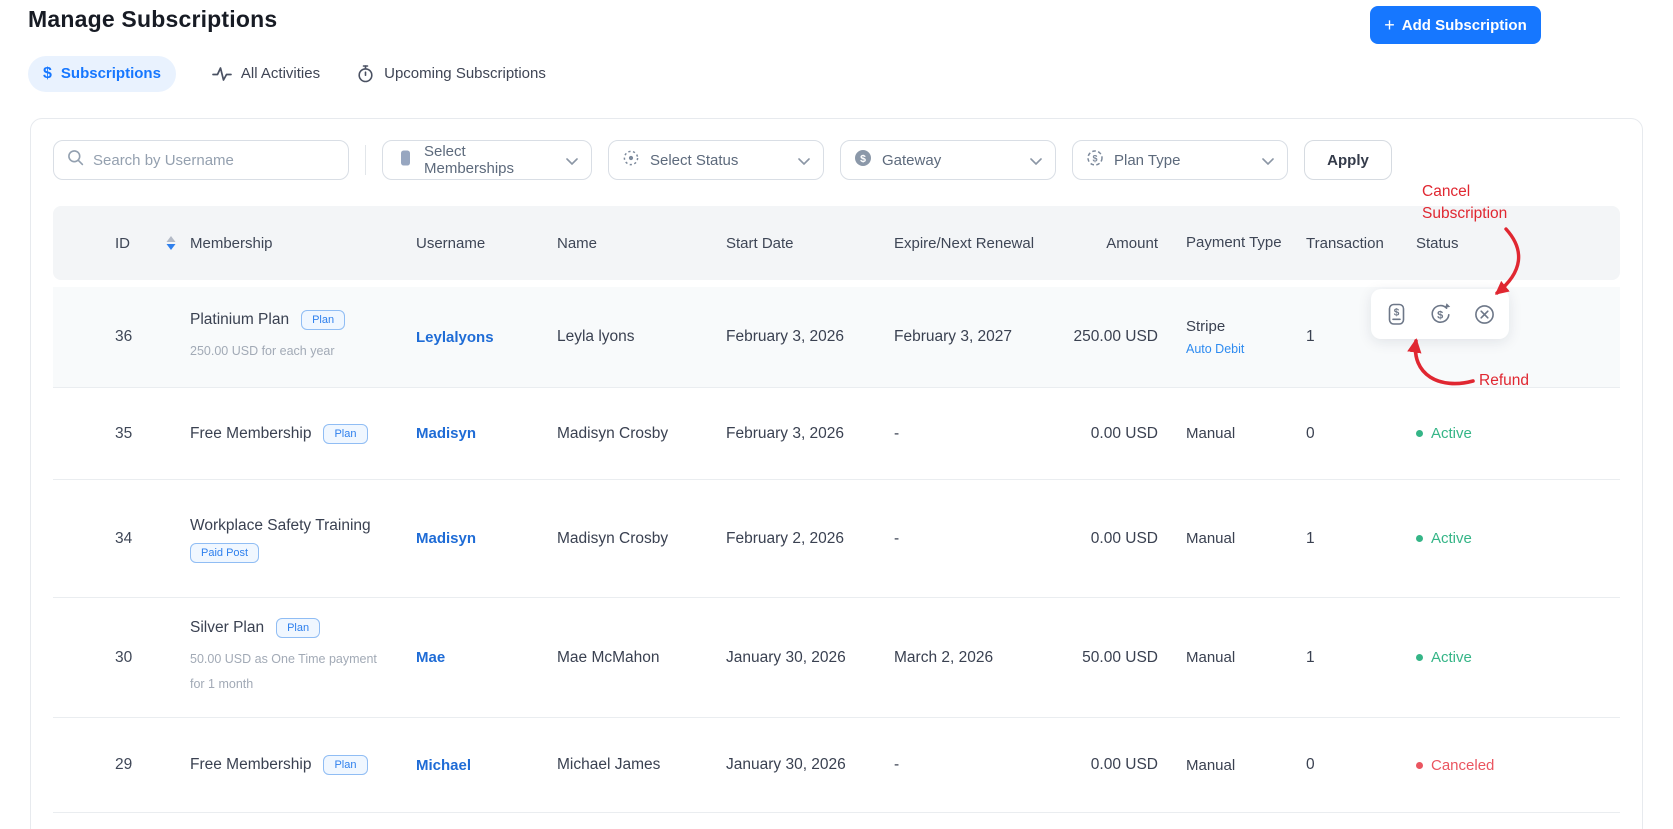  Describe the element at coordinates (785, 538) in the screenshot. I see `cell-start-date: February 2, 2026` at that location.